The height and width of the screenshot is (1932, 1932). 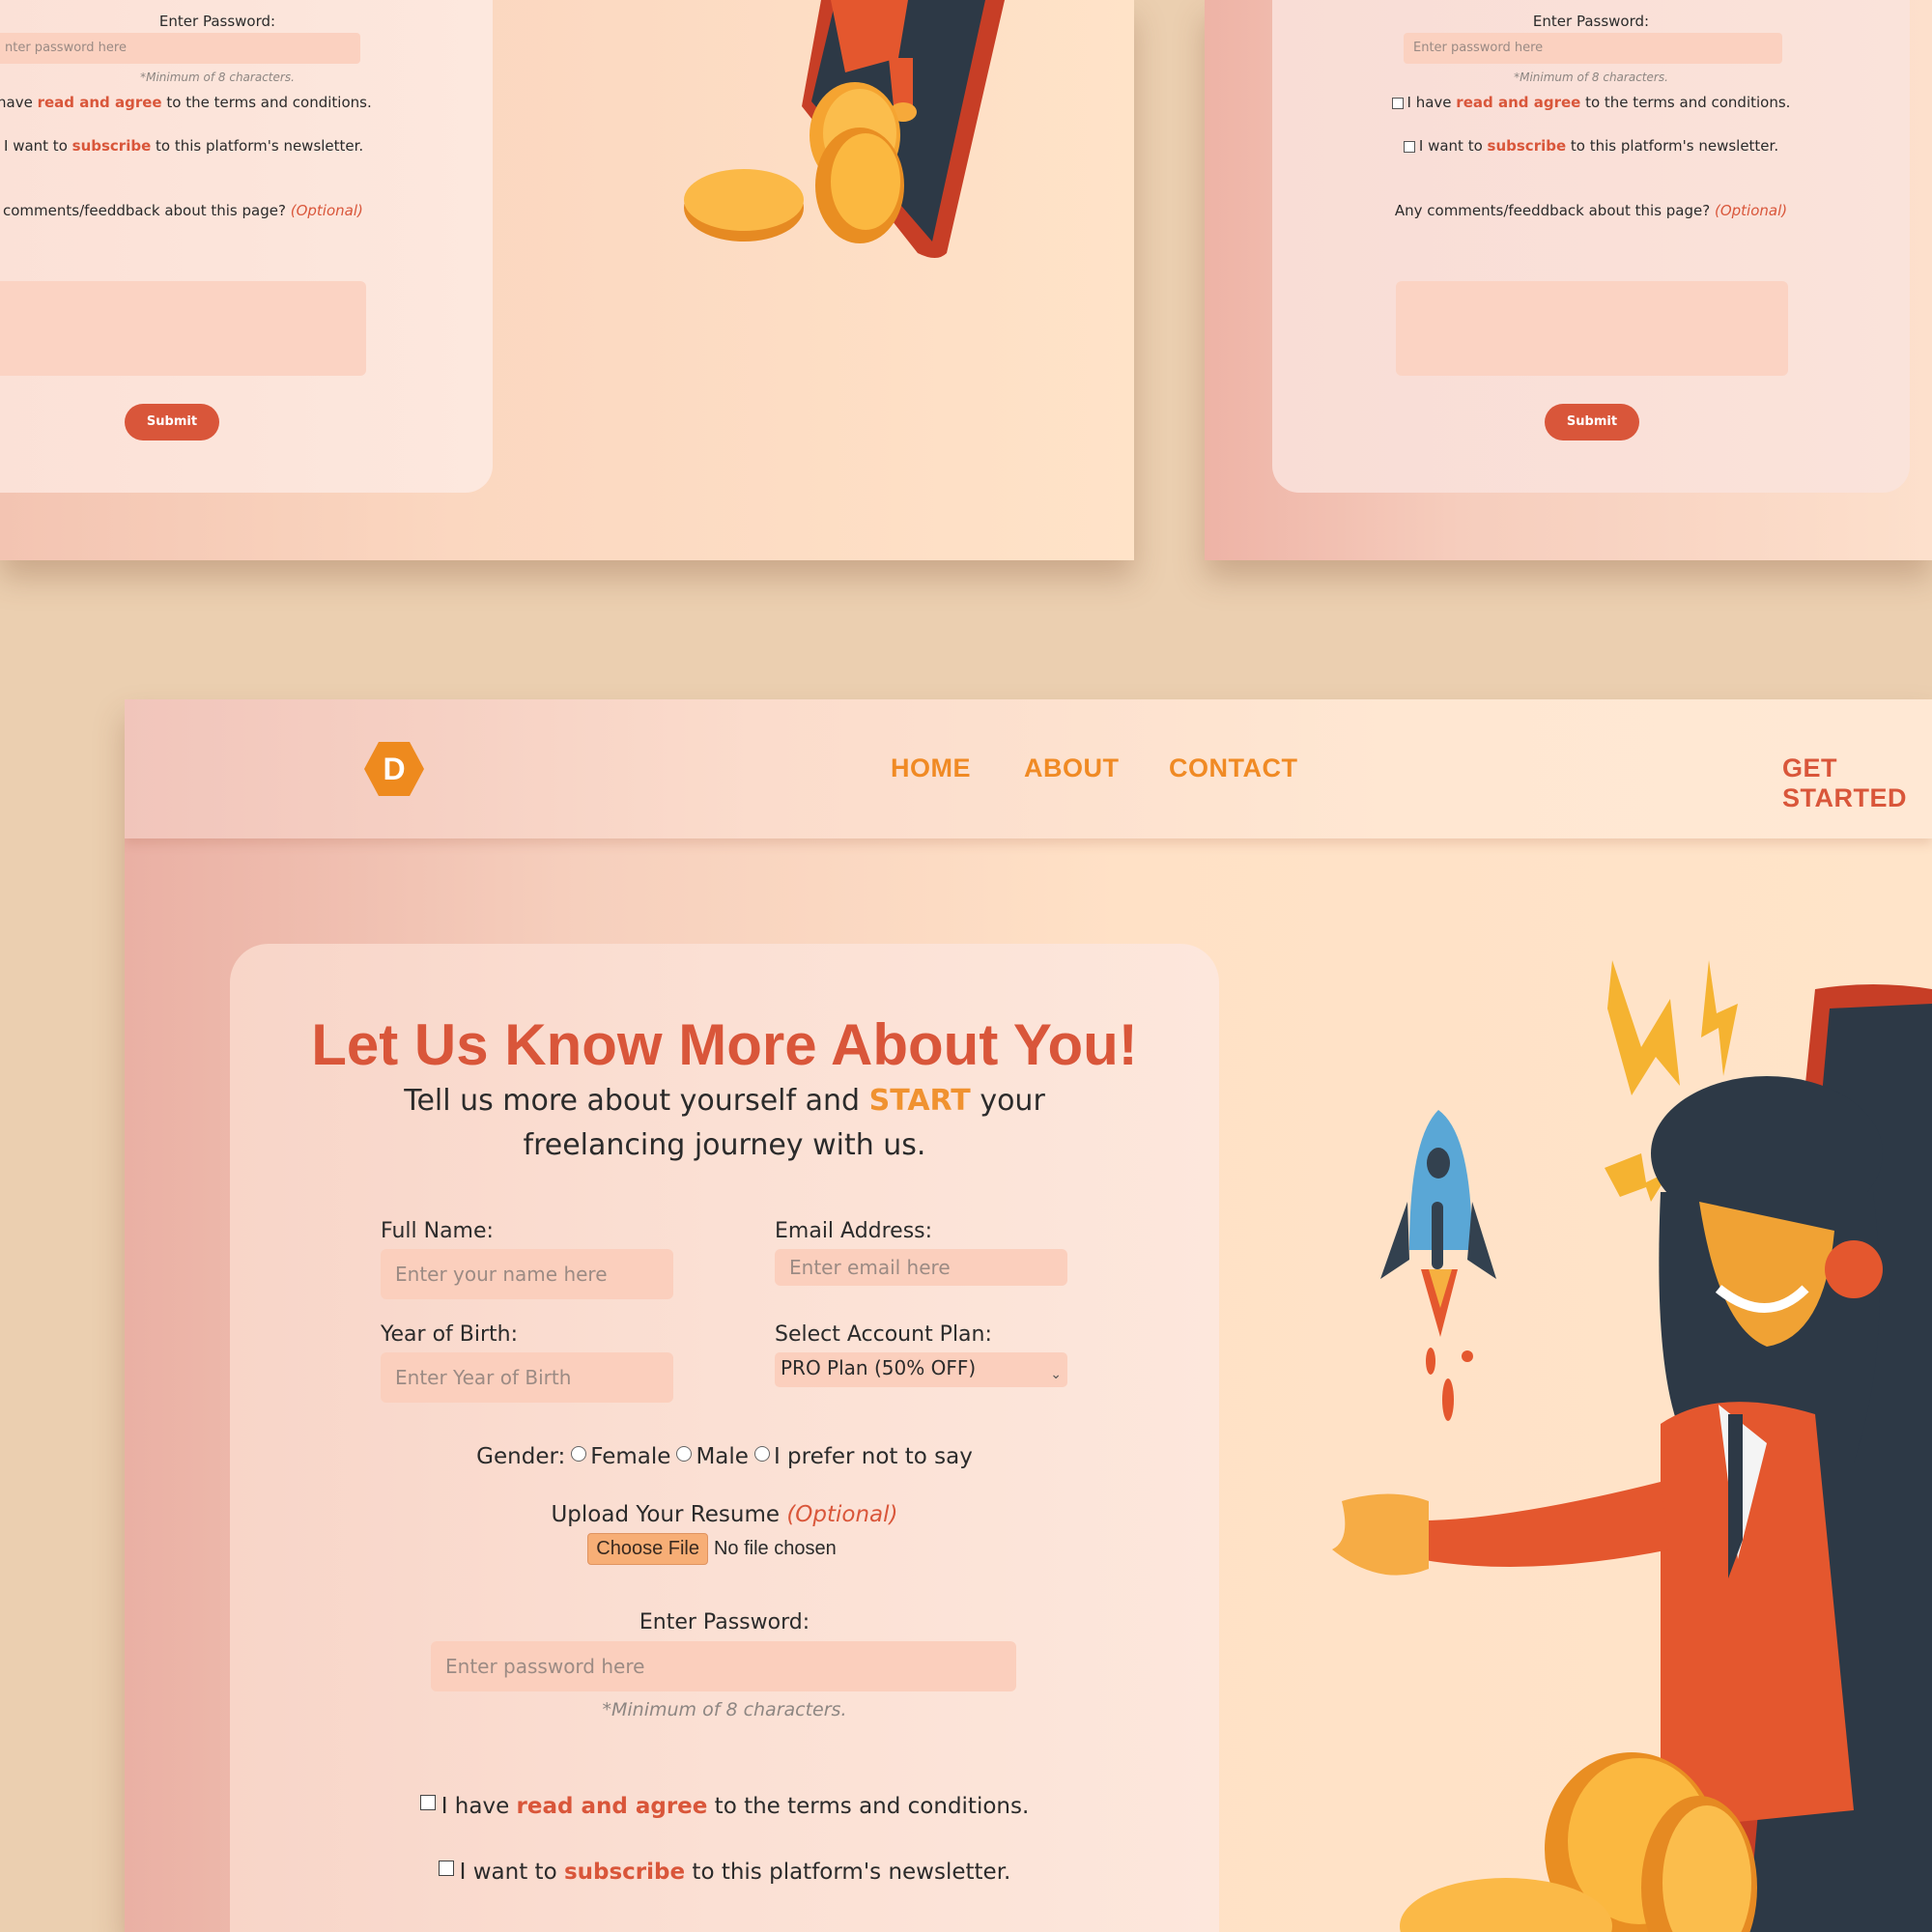 I want to click on account-plan-selected: PRO Plan (50% OFF), so click(x=879, y=1367).